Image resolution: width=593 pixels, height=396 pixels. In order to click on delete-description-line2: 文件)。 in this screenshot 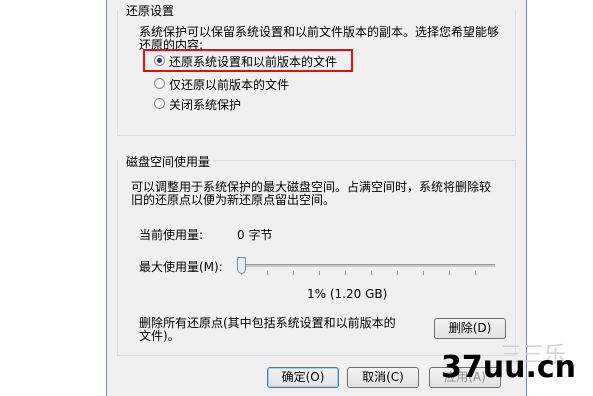, I will do `click(159, 336)`.